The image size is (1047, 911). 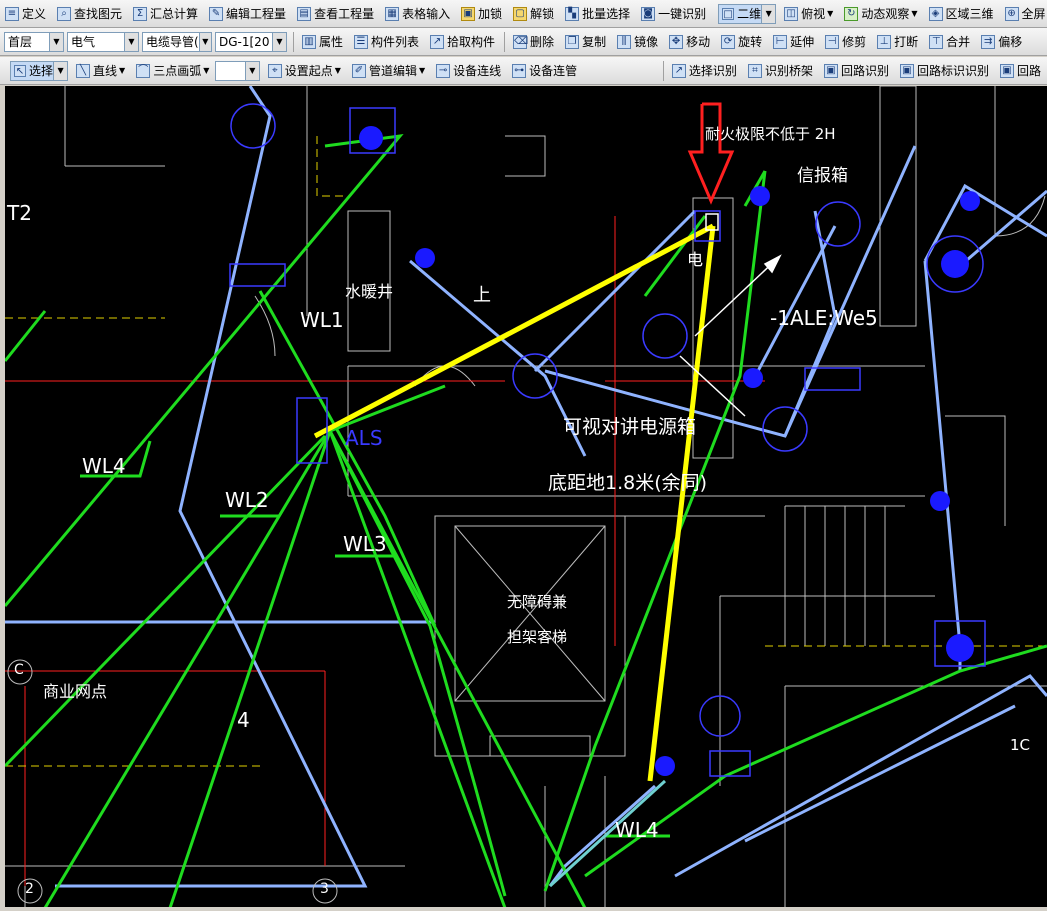 I want to click on eraser-icon: ⌫, so click(x=521, y=41).